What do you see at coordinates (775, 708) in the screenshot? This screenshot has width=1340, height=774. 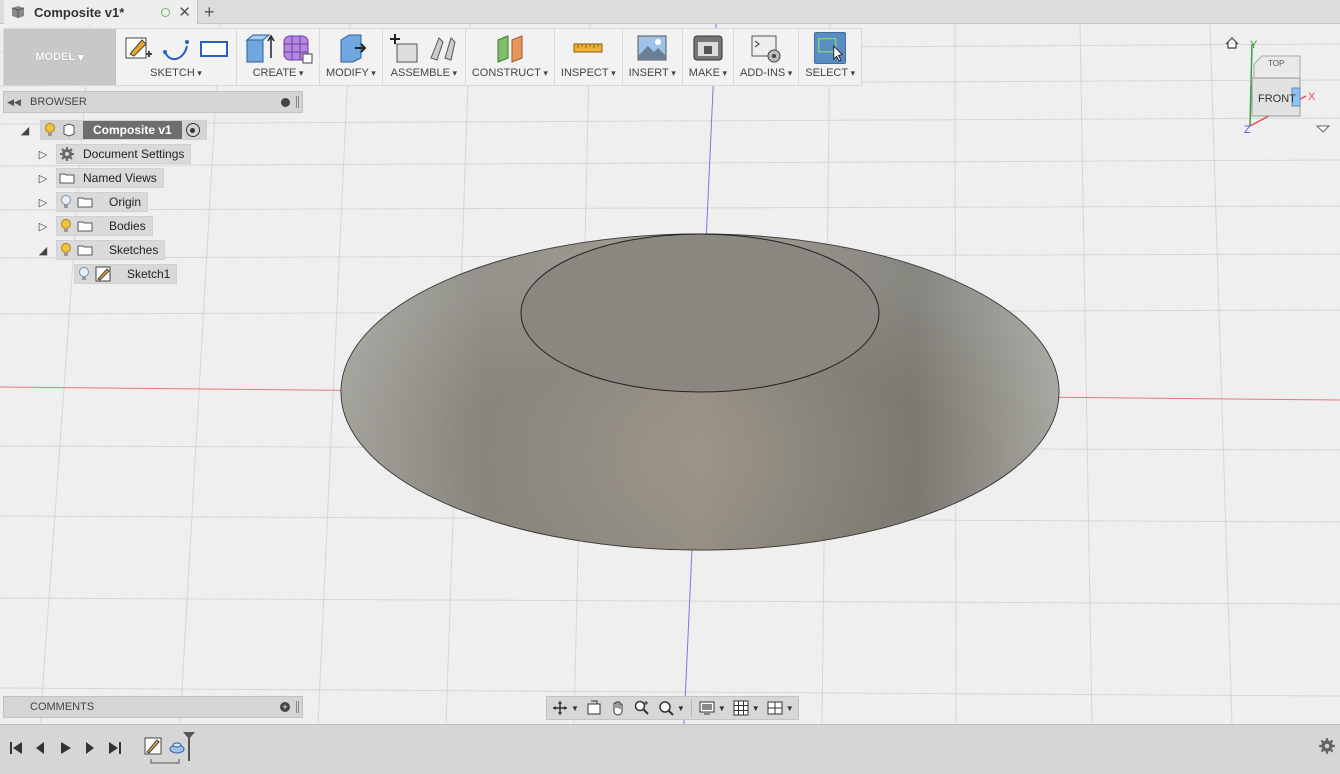 I see `viewports-icon` at bounding box center [775, 708].